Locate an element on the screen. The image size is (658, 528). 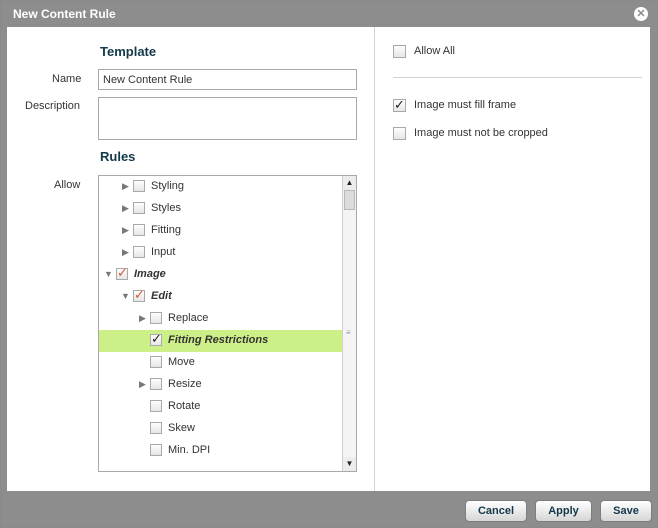
grip-icon: ≡ is located at coordinates (348, 332).